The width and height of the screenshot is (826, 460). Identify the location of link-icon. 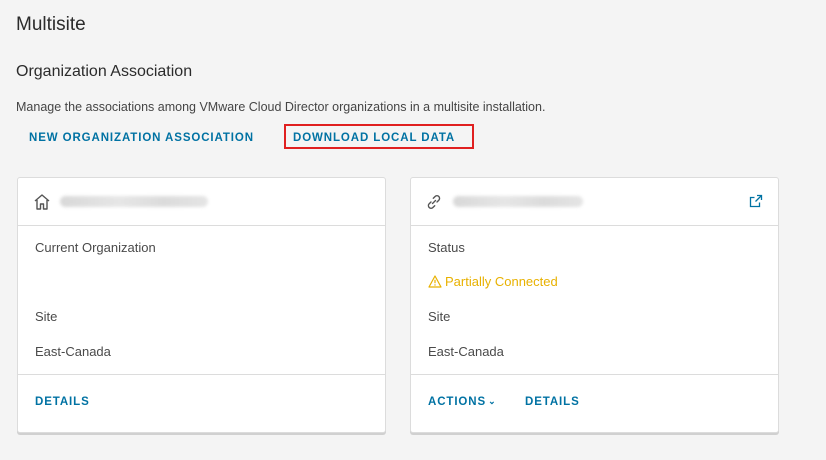
(434, 202).